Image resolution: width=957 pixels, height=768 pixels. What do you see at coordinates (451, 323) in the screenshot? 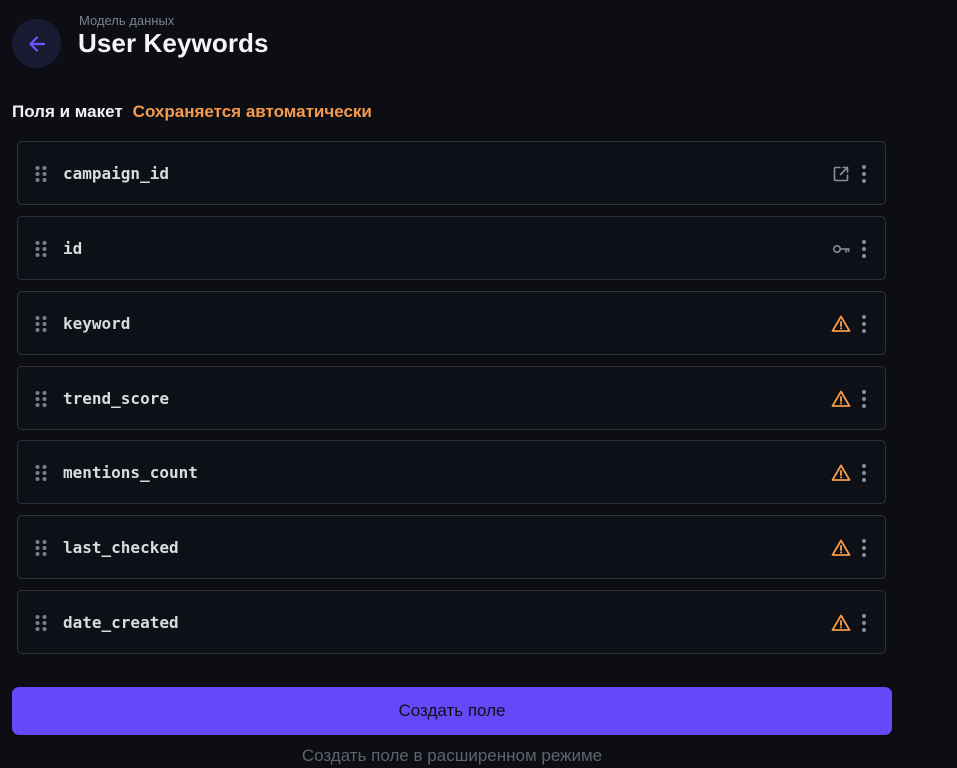
I see `field-row: keyword` at bounding box center [451, 323].